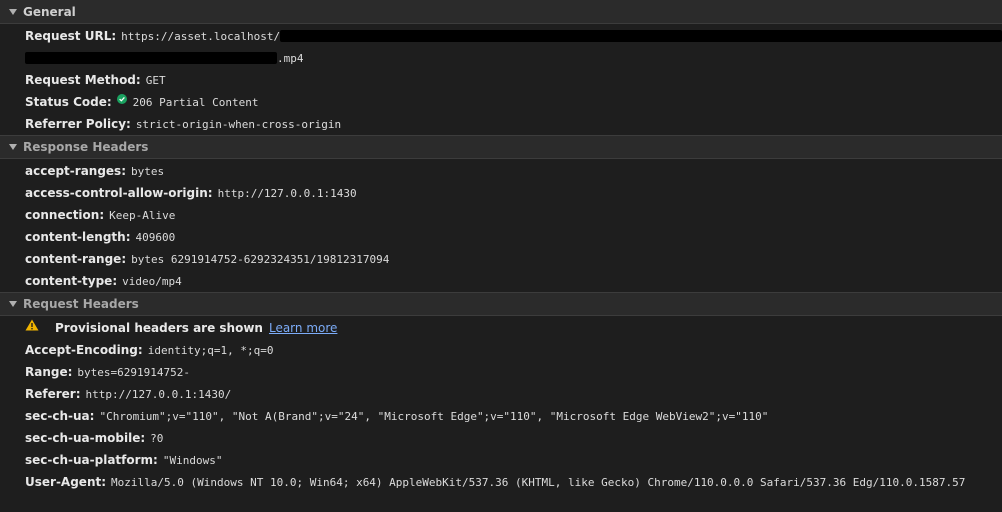 Image resolution: width=1002 pixels, height=512 pixels. I want to click on header-row: content-type: video/mp4, so click(501, 281).